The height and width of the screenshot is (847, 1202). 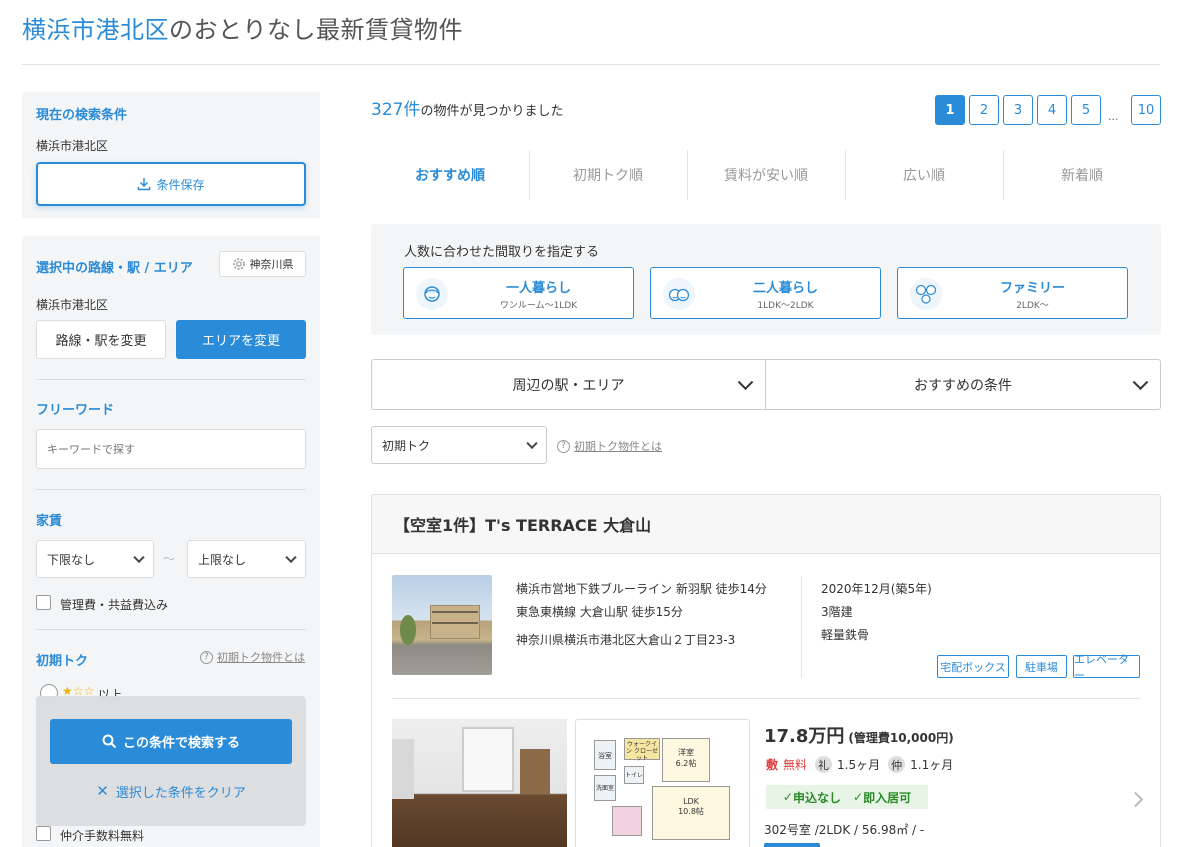 What do you see at coordinates (442, 625) in the screenshot?
I see `building-photo` at bounding box center [442, 625].